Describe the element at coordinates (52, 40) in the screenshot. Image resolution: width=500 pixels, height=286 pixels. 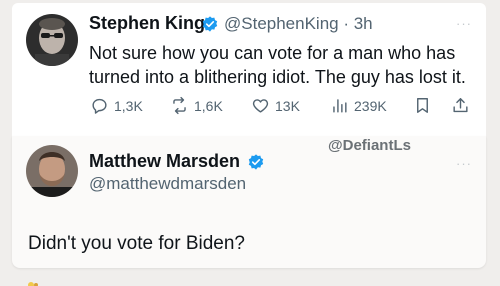
I see `avatar` at that location.